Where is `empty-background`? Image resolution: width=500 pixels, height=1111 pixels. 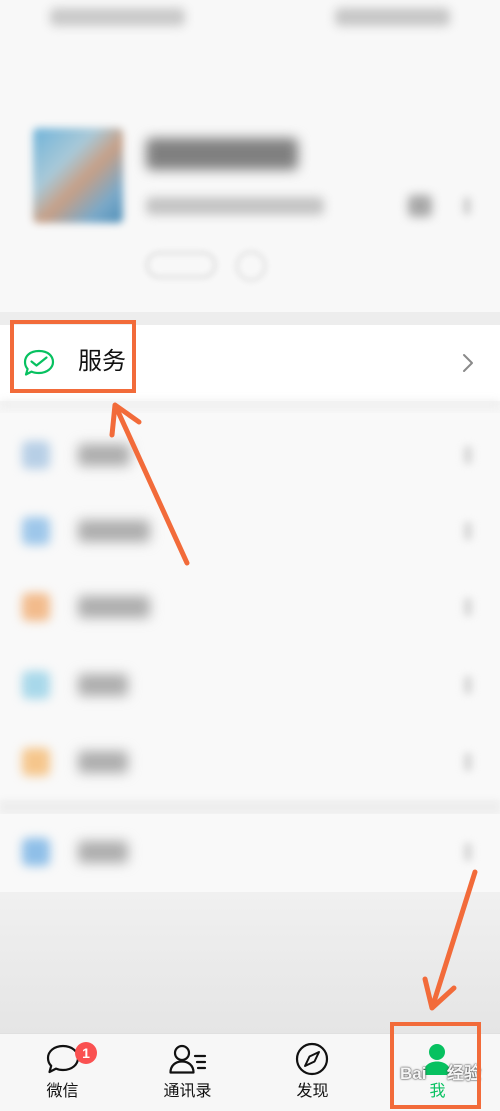
empty-background is located at coordinates (250, 962).